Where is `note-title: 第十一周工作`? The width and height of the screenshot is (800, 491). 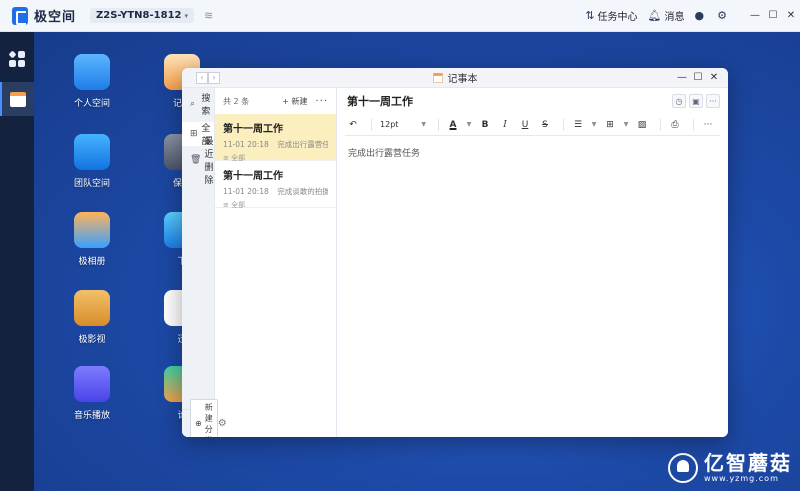 note-title: 第十一周工作 is located at coordinates (253, 176).